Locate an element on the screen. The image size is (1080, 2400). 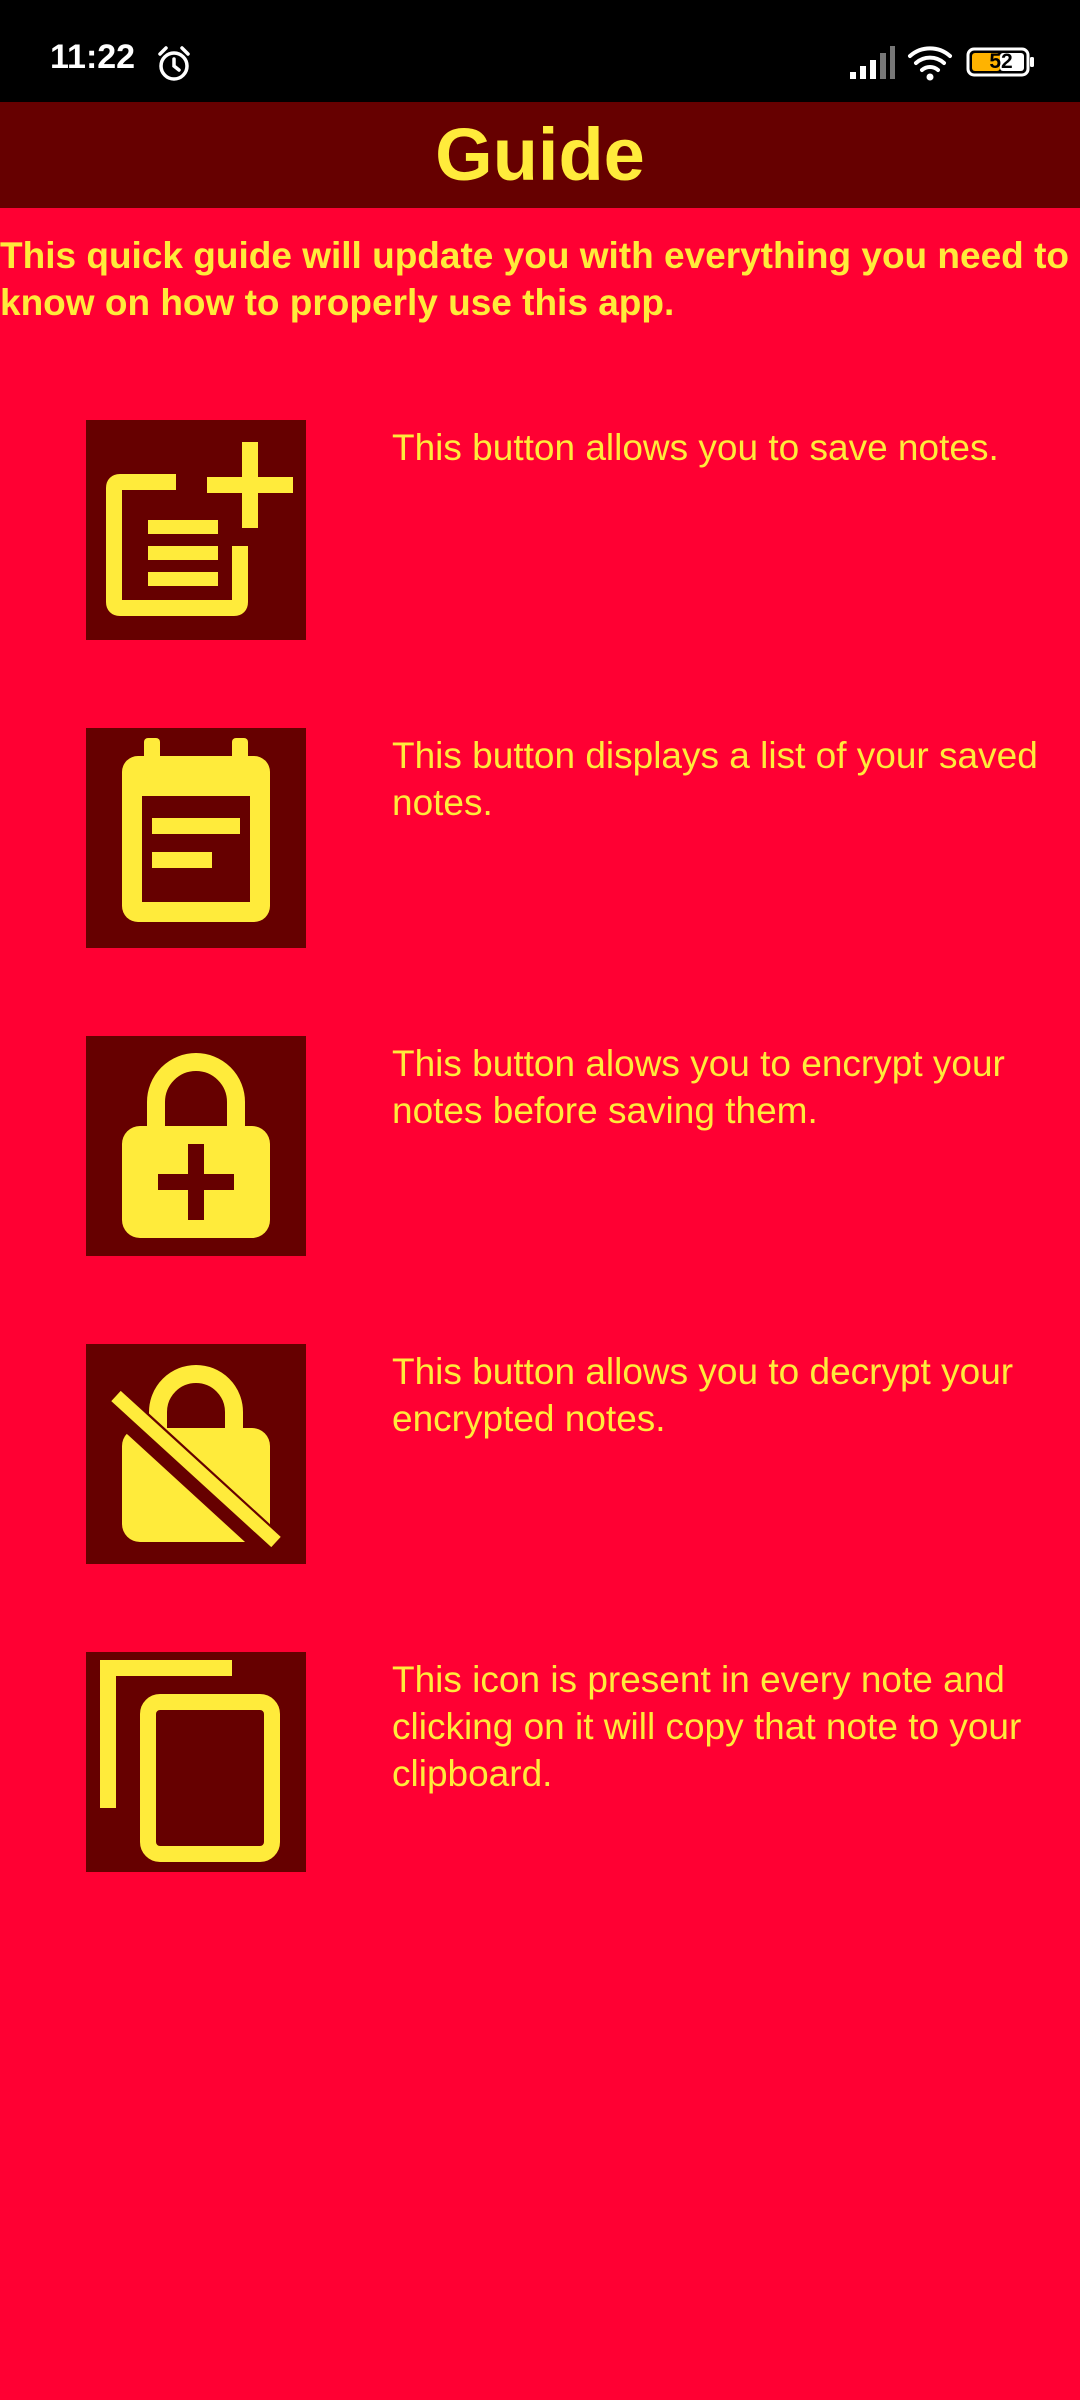
status-time: 11:22 is located at coordinates (93, 57).